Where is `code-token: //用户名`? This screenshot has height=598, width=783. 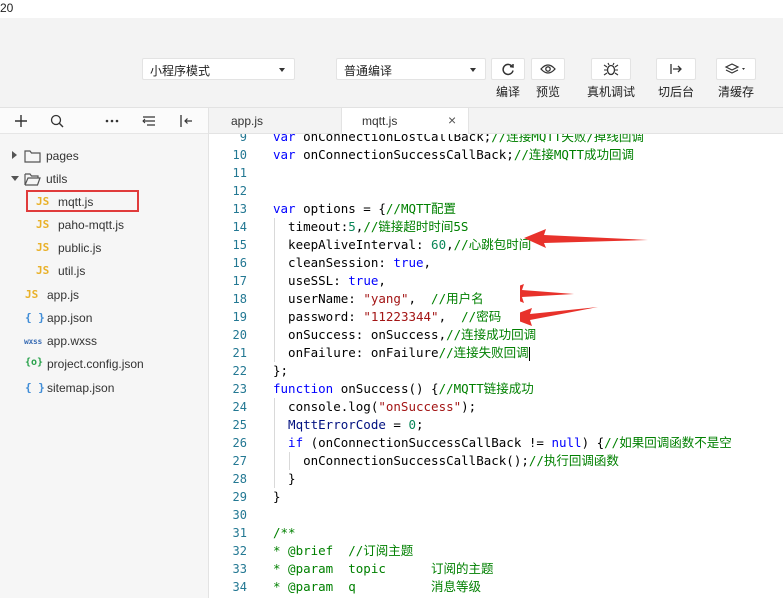
code-token: //用户名 is located at coordinates (457, 298).